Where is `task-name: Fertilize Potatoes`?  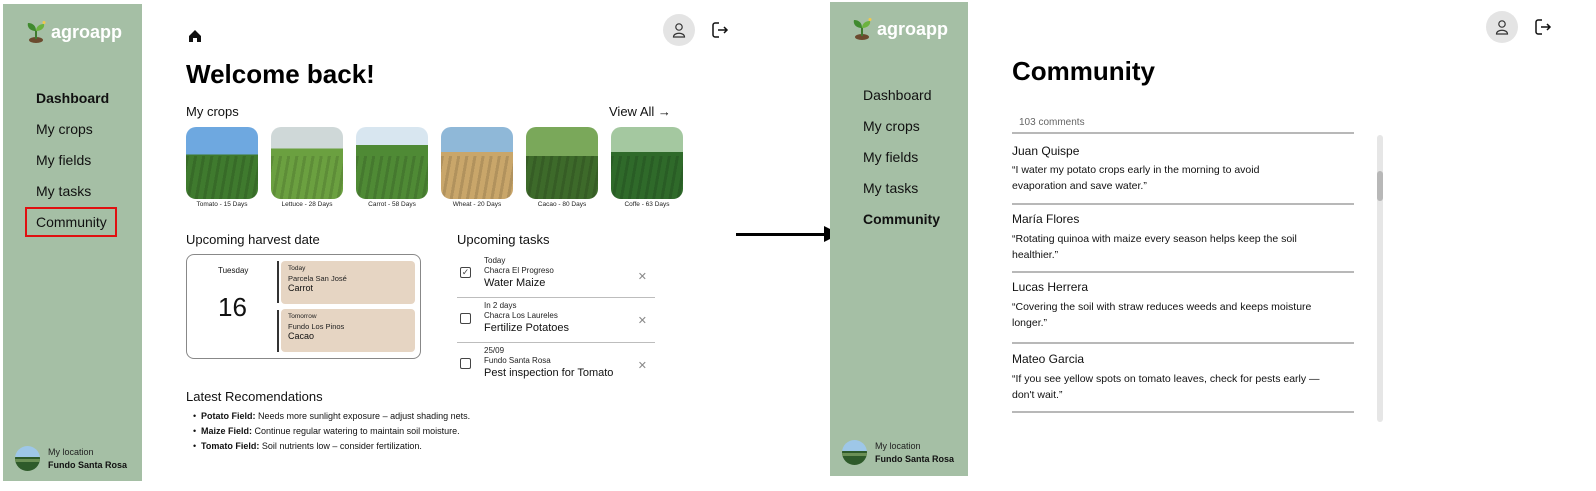 task-name: Fertilize Potatoes is located at coordinates (526, 328).